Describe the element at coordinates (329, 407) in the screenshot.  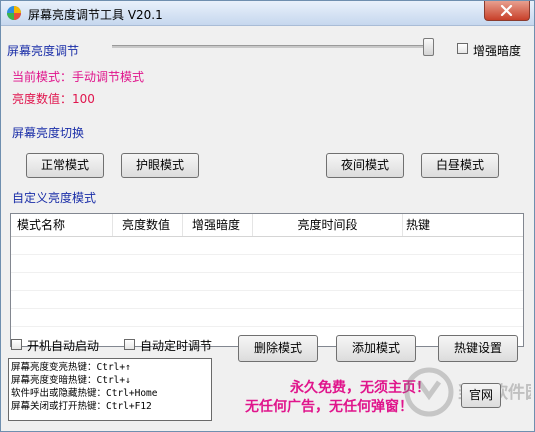
I see `promo-no-ads: 无任何广告，无任何弹窗！` at that location.